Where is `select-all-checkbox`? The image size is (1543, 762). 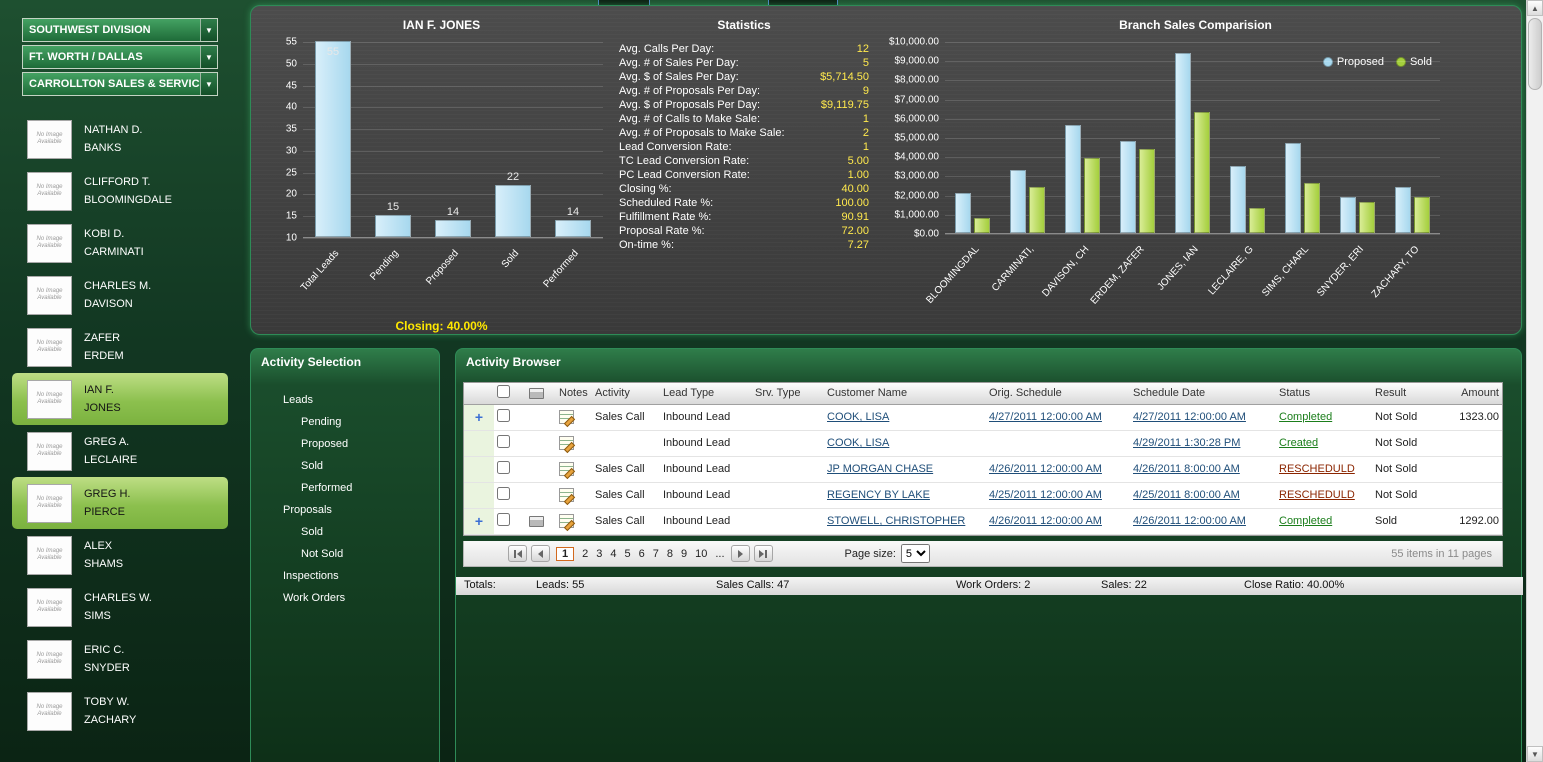
select-all-checkbox is located at coordinates (503, 392).